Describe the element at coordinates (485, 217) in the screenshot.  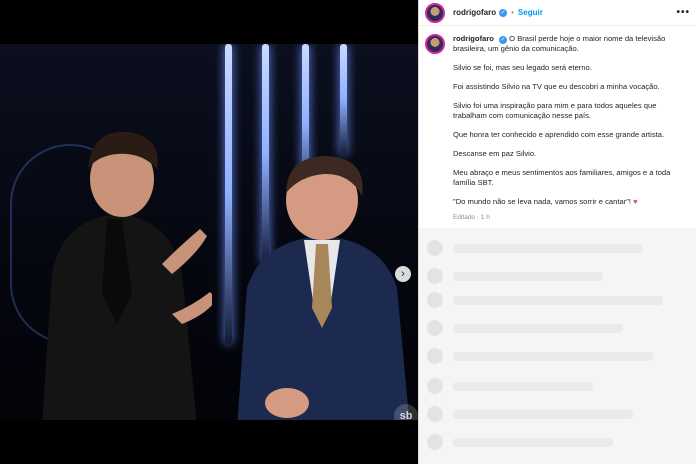
I see `post-age: 1 h` at that location.